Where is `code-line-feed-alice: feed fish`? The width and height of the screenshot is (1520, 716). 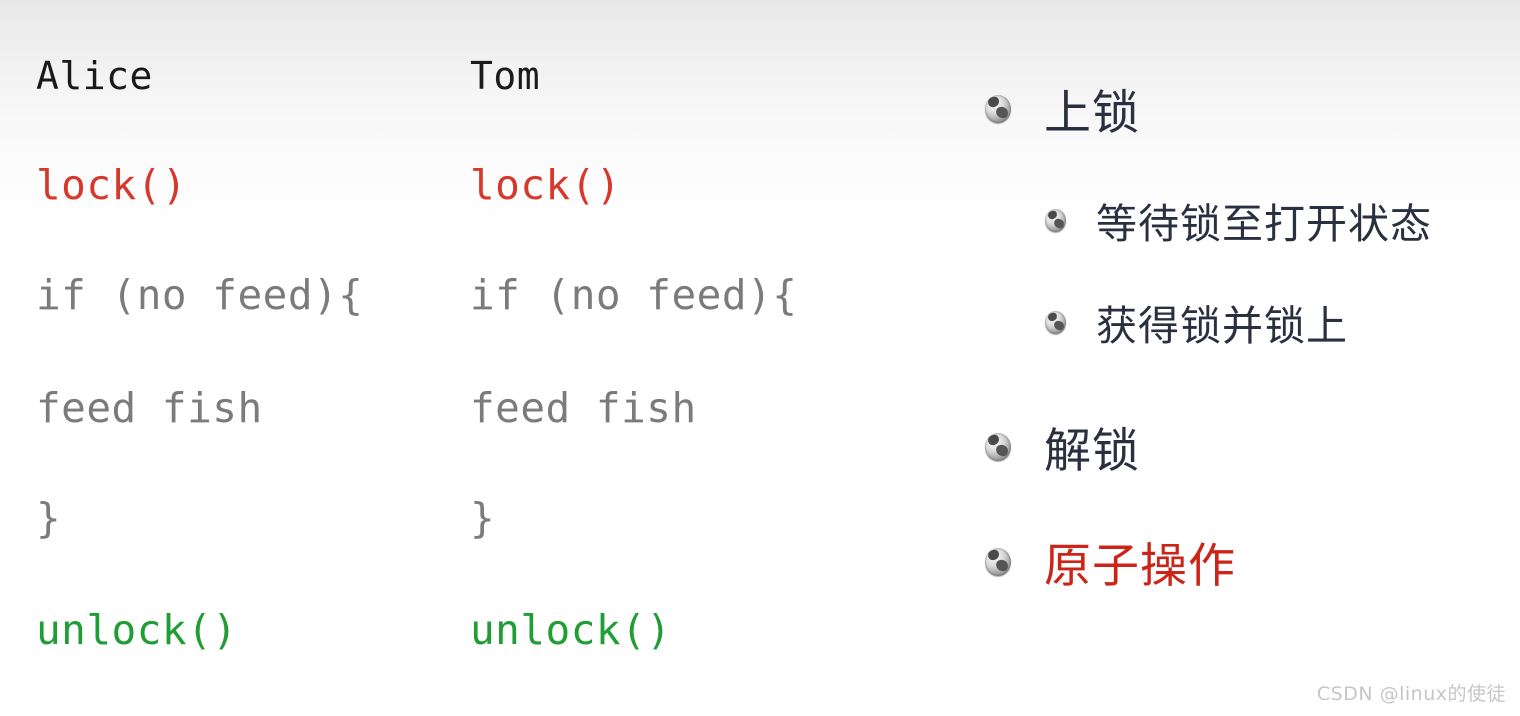 code-line-feed-alice: feed fish is located at coordinates (149, 408).